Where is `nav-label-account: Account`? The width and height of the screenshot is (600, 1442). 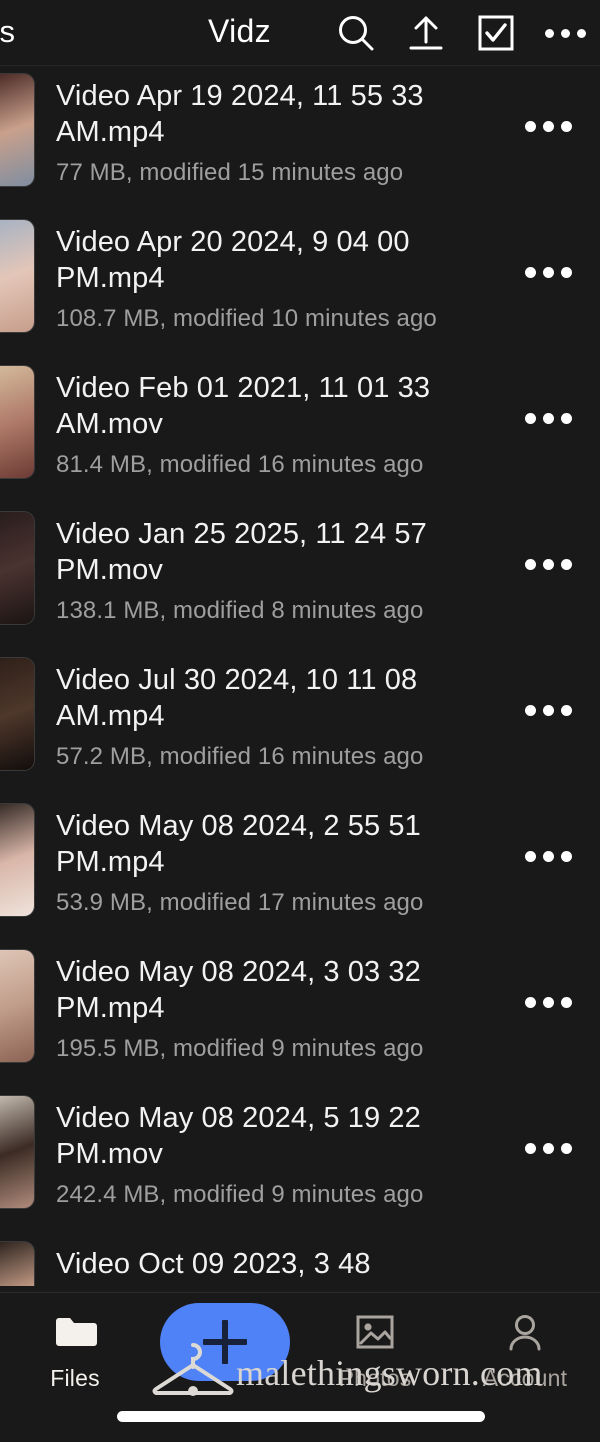
nav-label-account: Account is located at coordinates (525, 1378).